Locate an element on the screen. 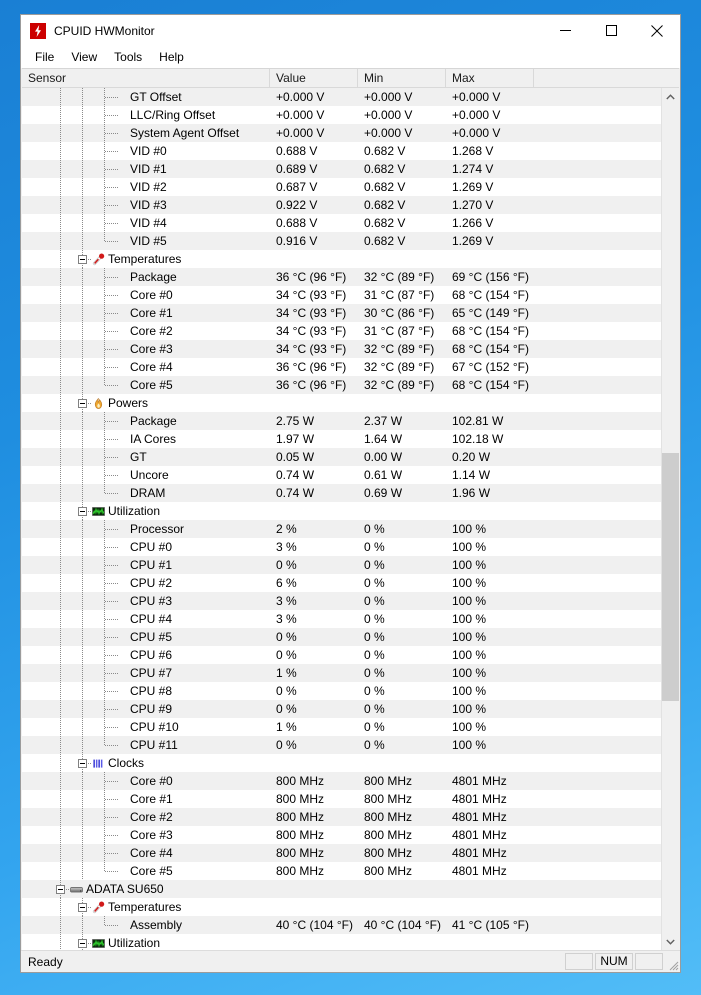  sensor-row: CPU #7 1 % 0 % 100 % is located at coordinates (341, 673).